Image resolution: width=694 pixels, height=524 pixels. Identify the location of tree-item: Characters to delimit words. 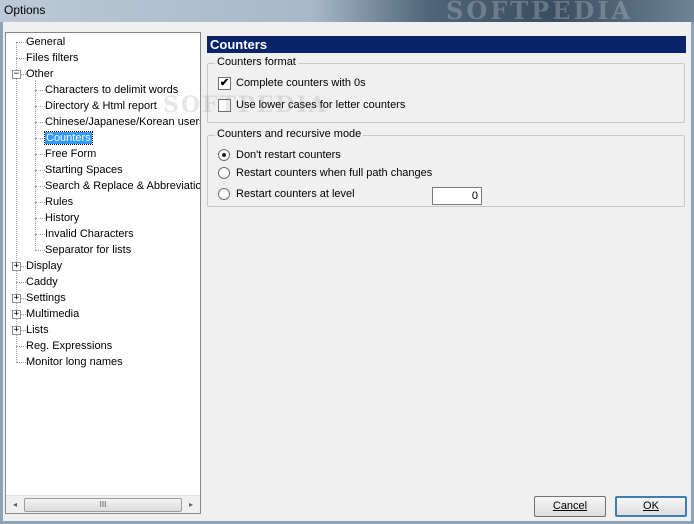
(111, 90).